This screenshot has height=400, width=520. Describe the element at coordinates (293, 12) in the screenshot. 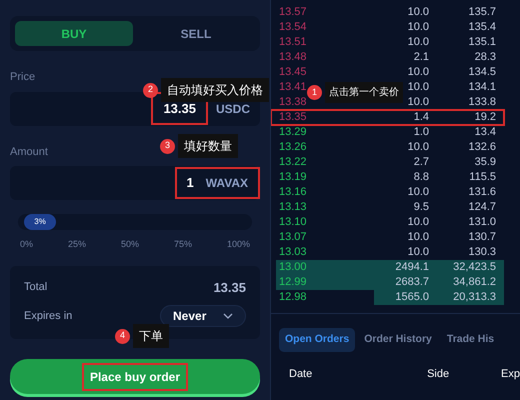

I see `price-cell: 13.57` at that location.